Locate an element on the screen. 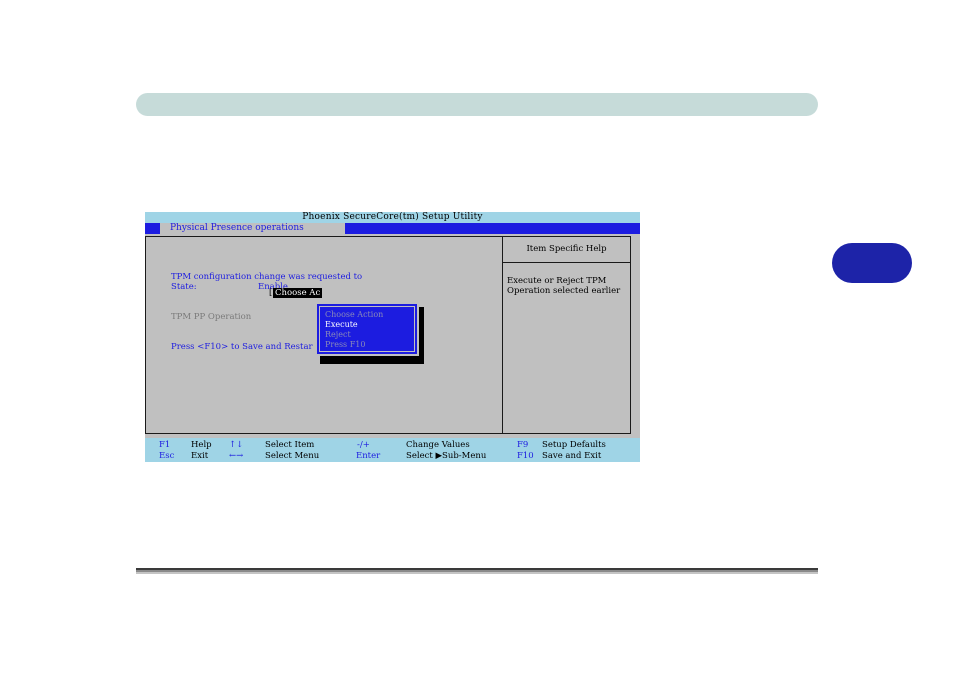  popup-option-press-f10: Press F10 is located at coordinates (345, 344).